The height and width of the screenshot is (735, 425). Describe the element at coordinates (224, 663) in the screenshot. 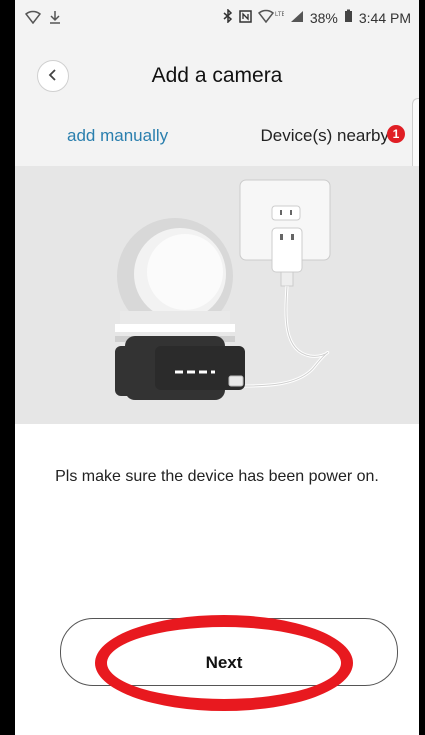

I see `next-button: Next` at that location.